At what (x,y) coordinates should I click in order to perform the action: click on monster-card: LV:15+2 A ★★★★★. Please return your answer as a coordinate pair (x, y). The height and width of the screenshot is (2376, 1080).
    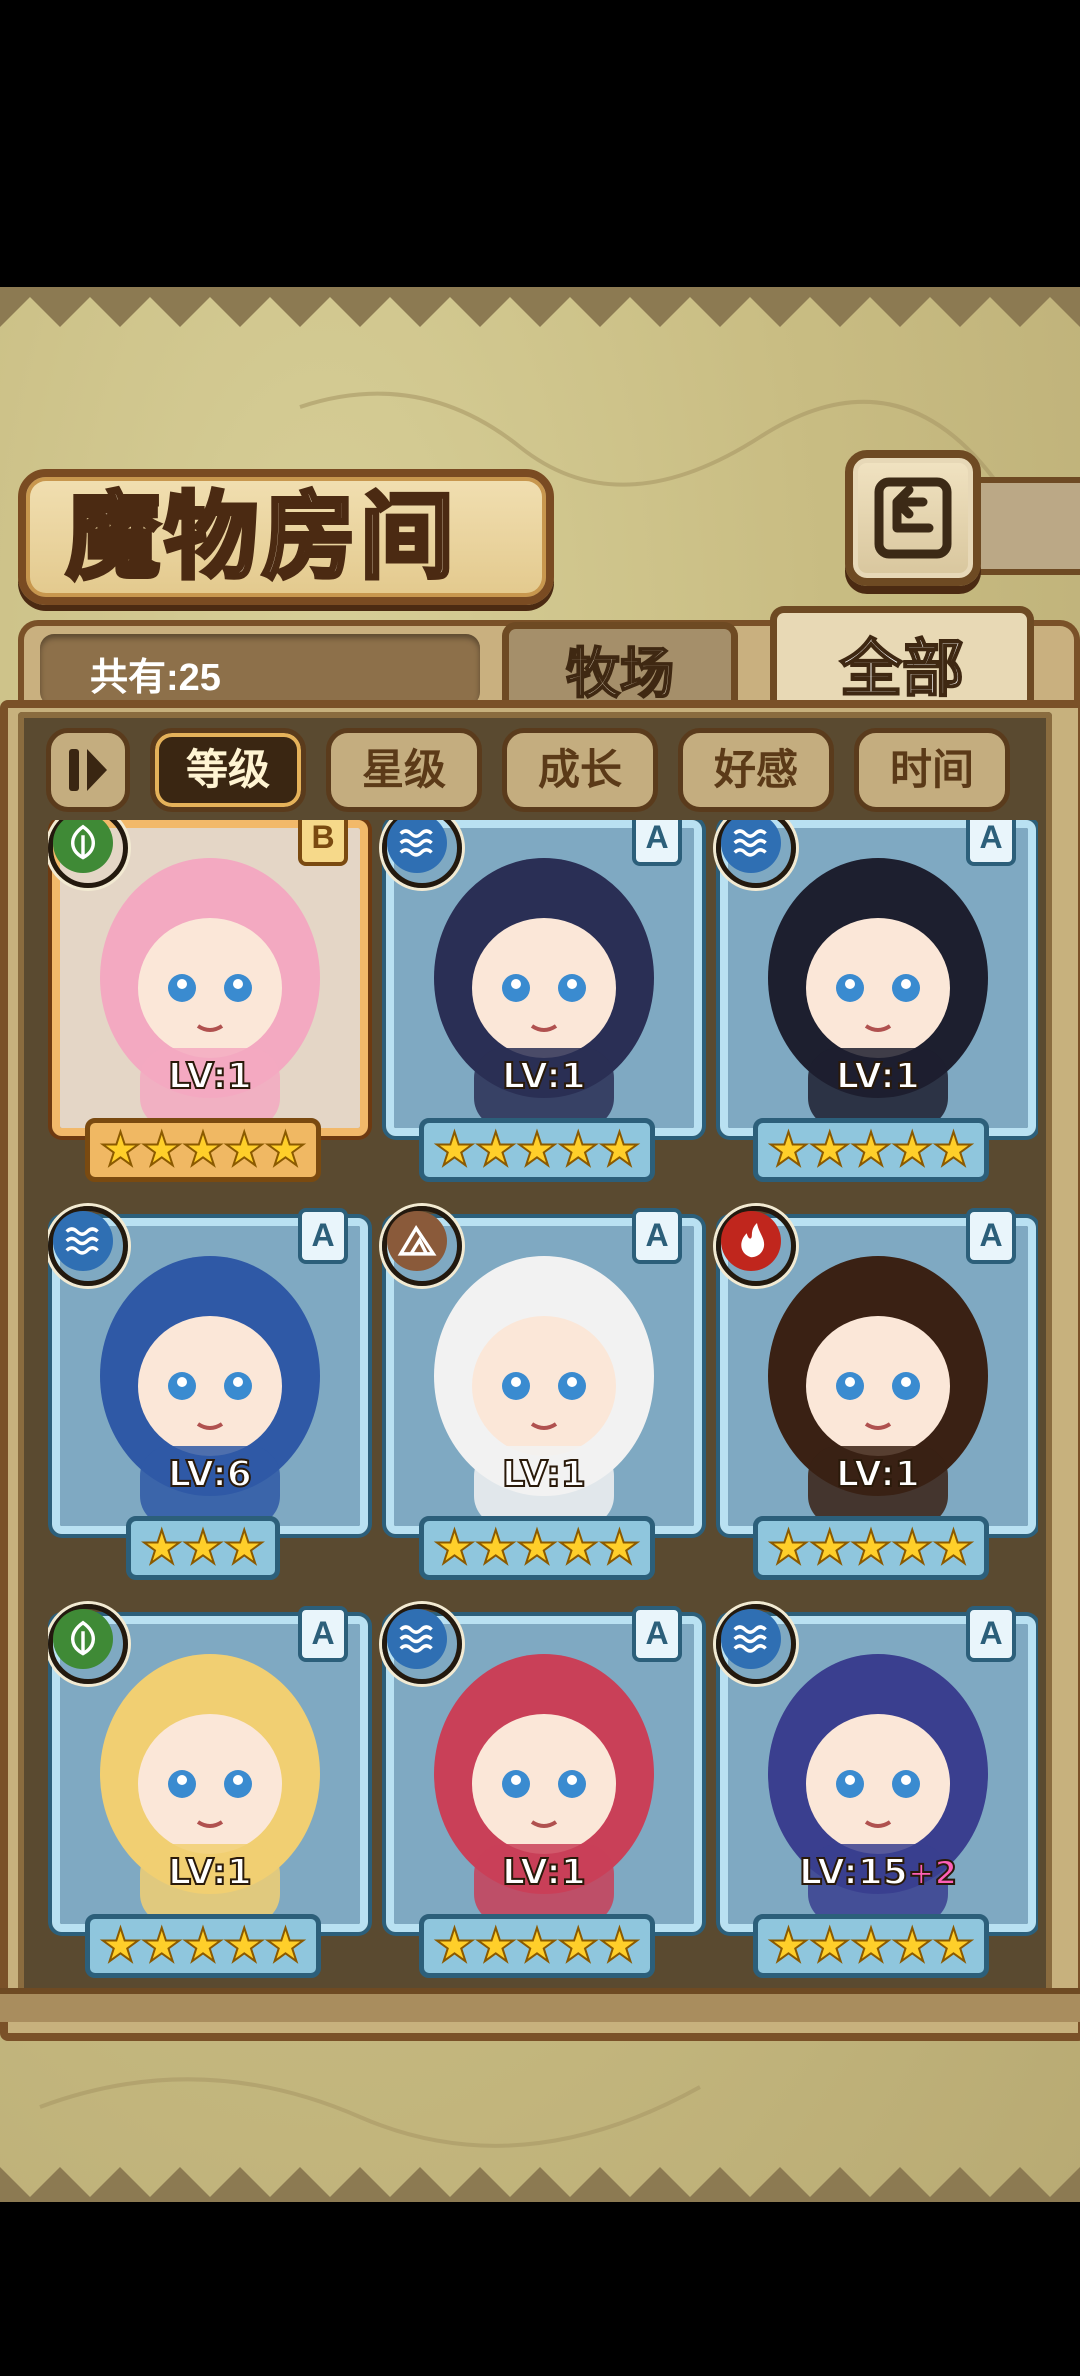
    Looking at the image, I should click on (876, 1791).